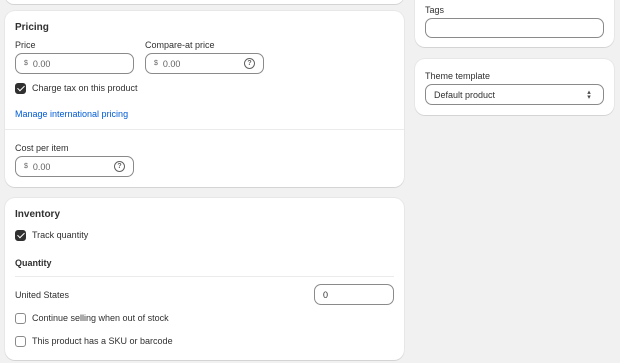  What do you see at coordinates (204, 276) in the screenshot?
I see `quantity-divider` at bounding box center [204, 276].